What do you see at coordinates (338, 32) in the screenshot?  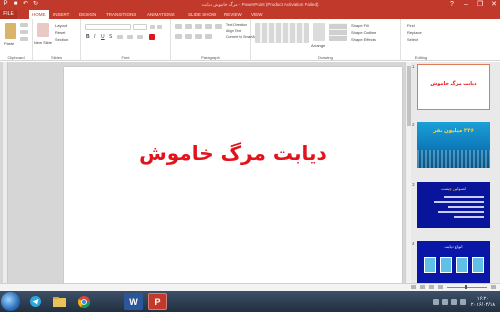 I see `quick-styles-gallery` at bounding box center [338, 32].